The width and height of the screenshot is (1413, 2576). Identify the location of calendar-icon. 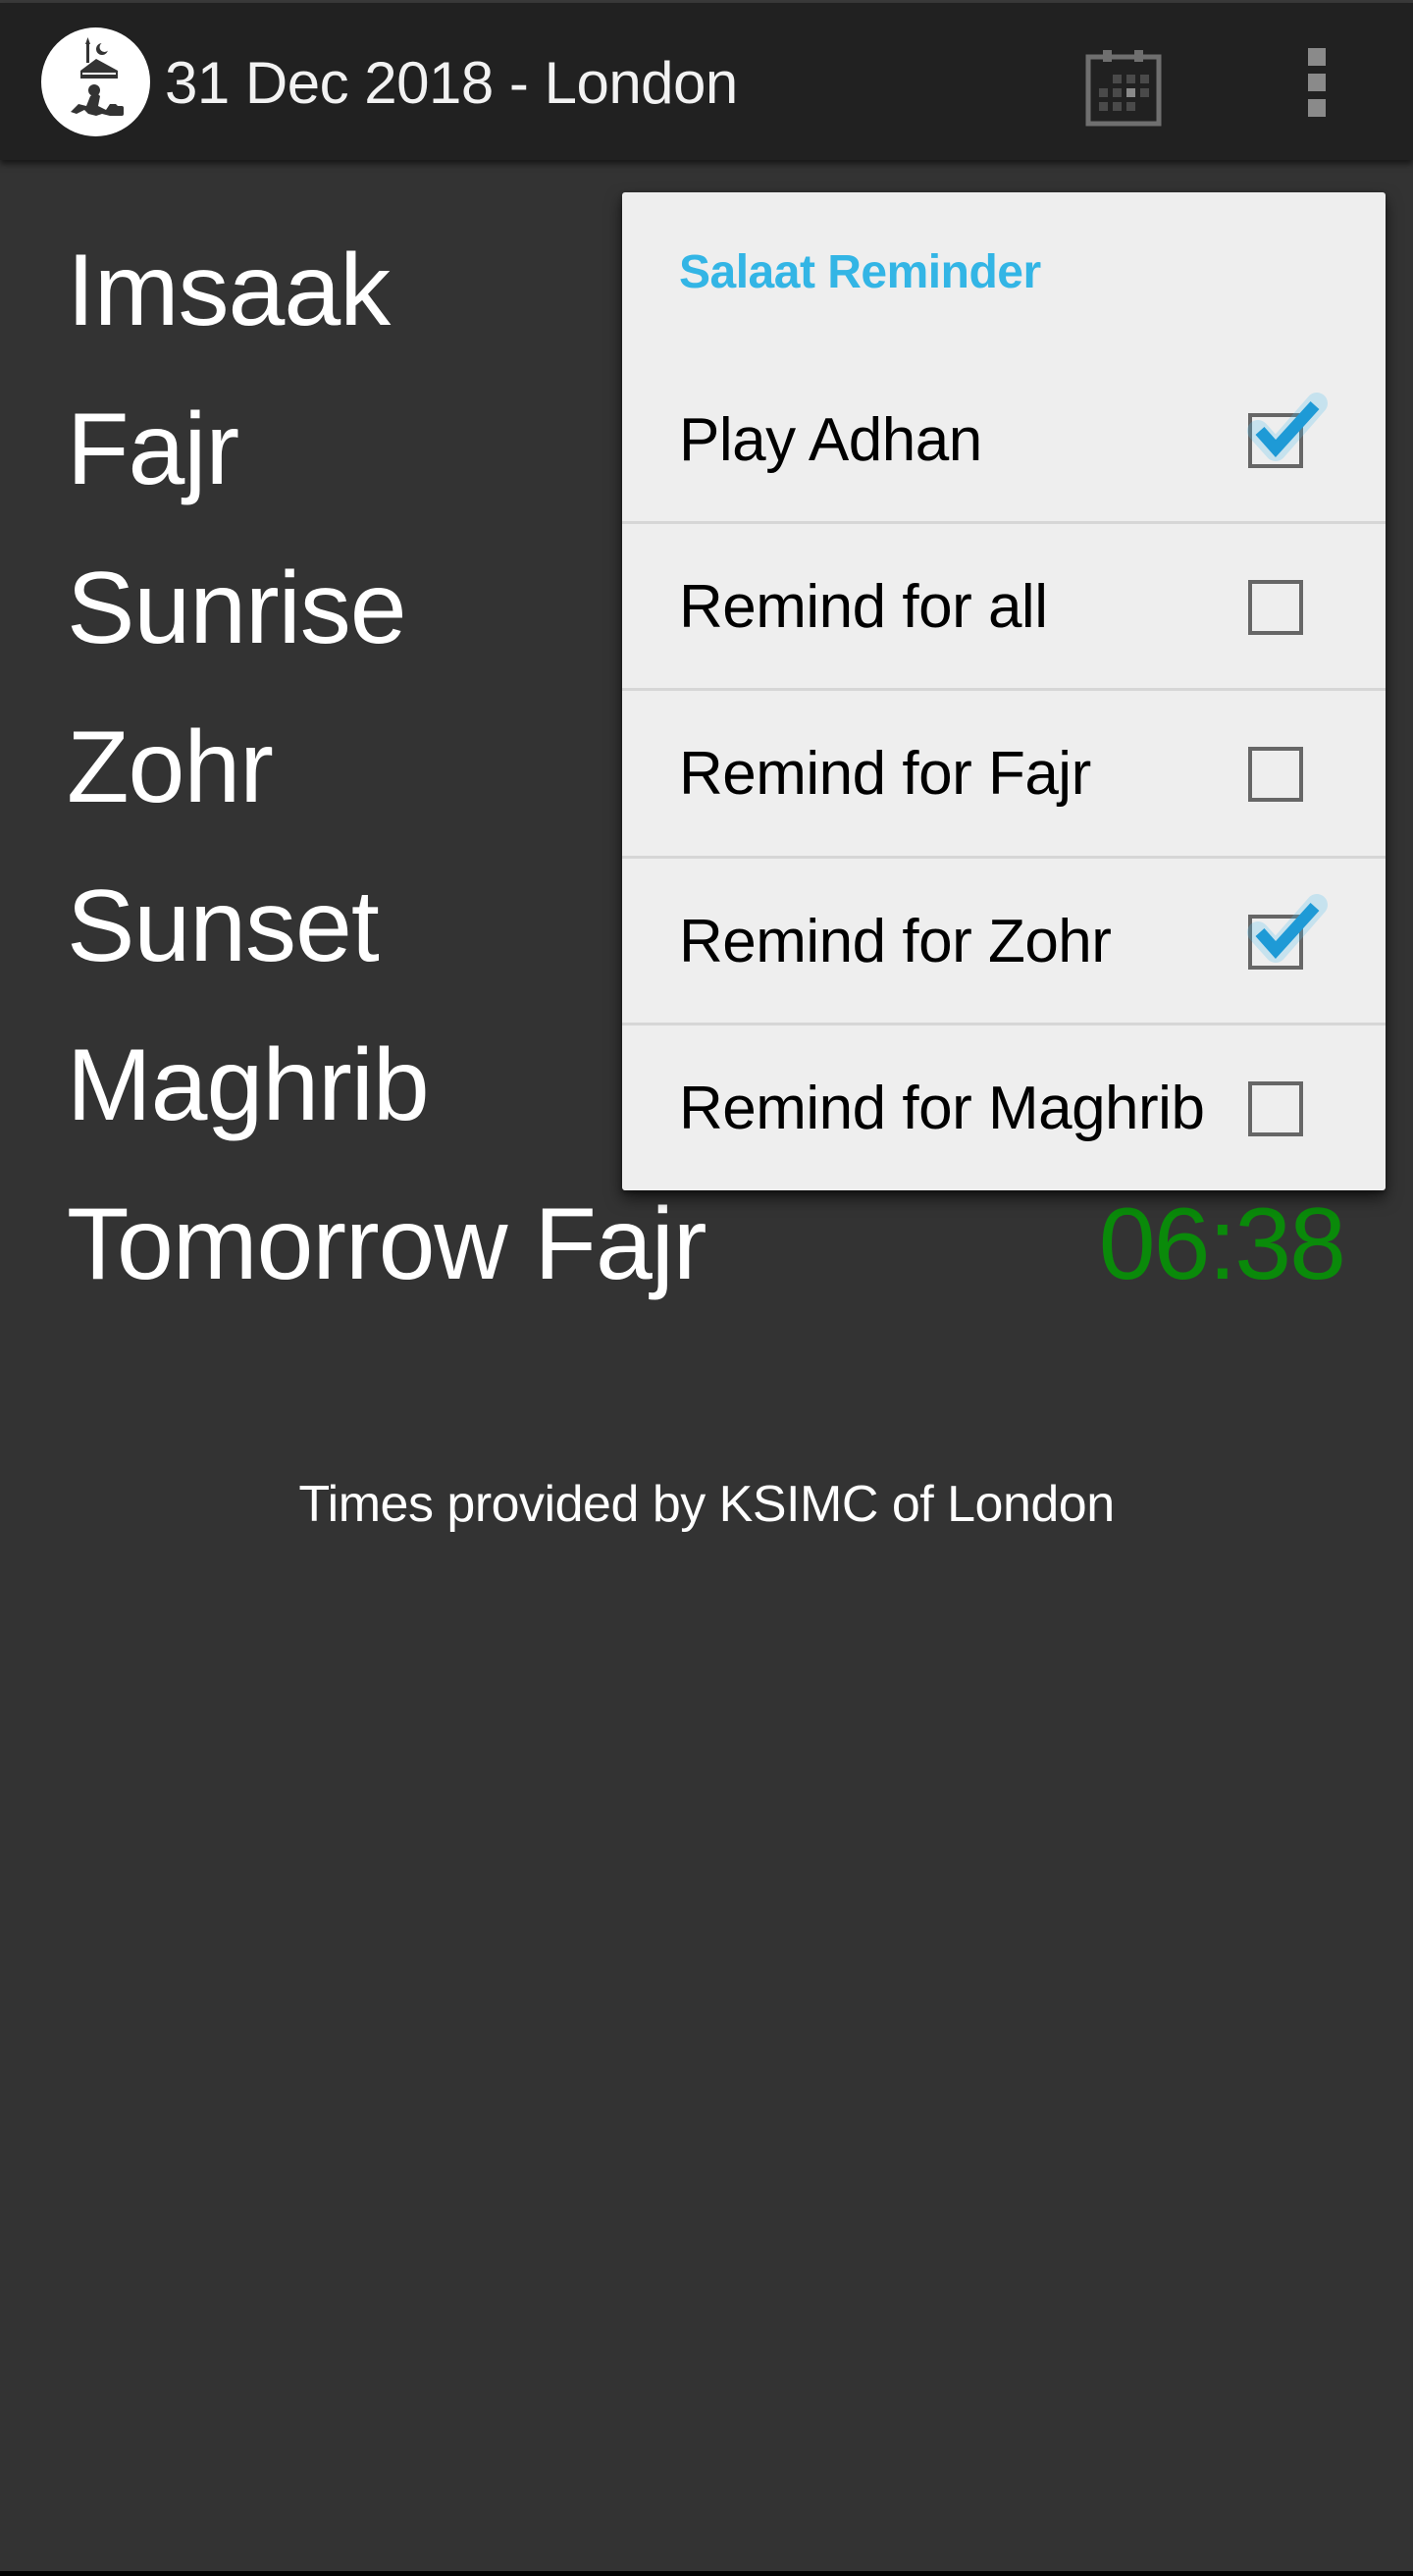
(1123, 88).